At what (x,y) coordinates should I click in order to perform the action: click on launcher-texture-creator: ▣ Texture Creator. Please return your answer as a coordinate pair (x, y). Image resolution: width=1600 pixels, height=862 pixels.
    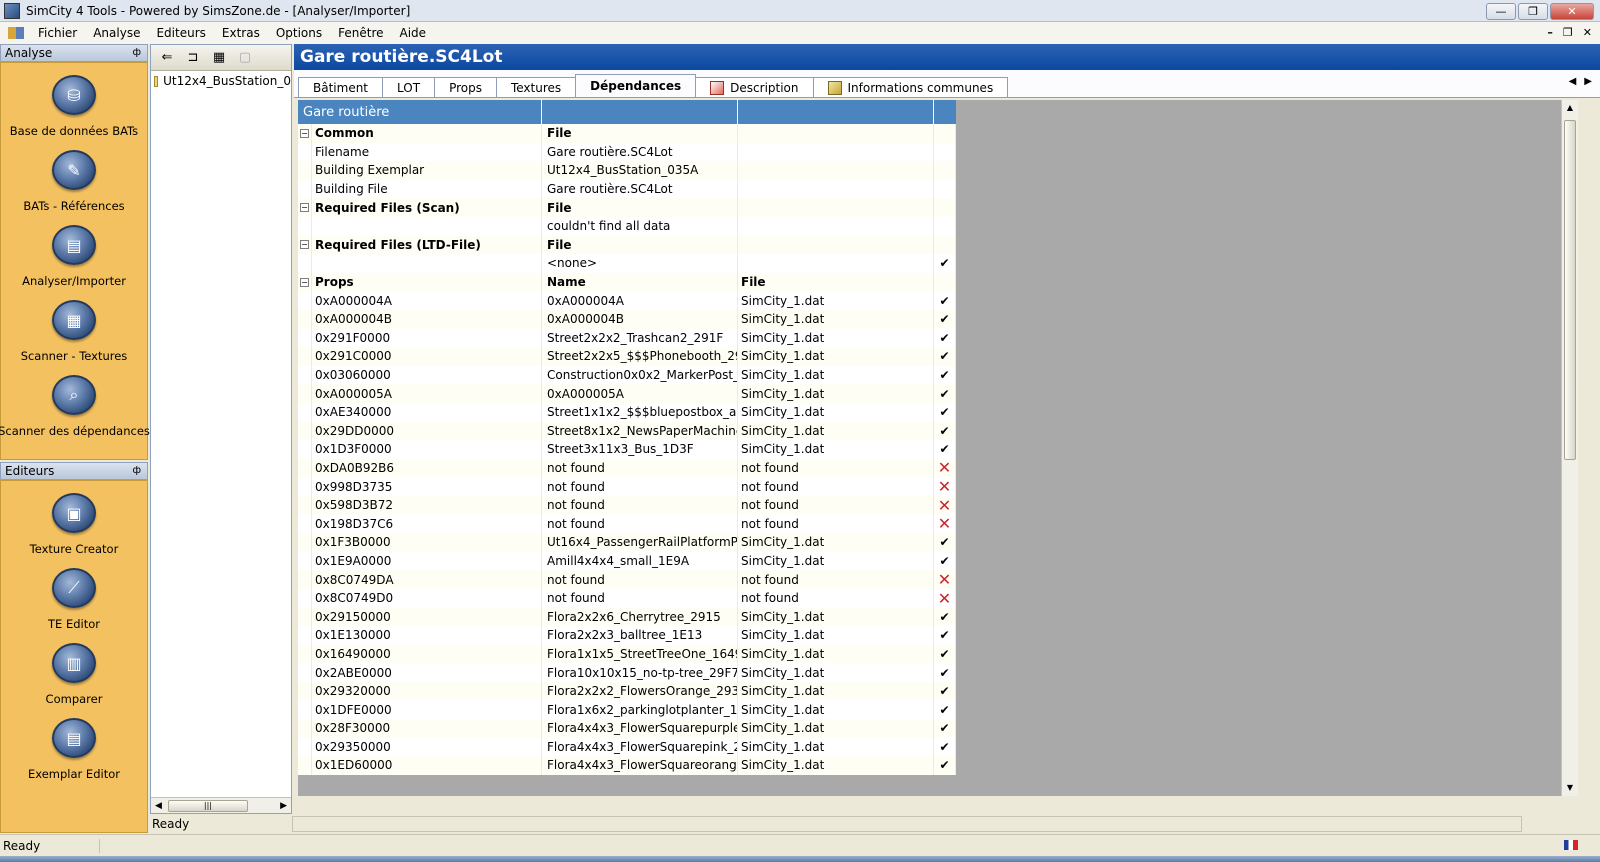
    Looking at the image, I should click on (74, 518).